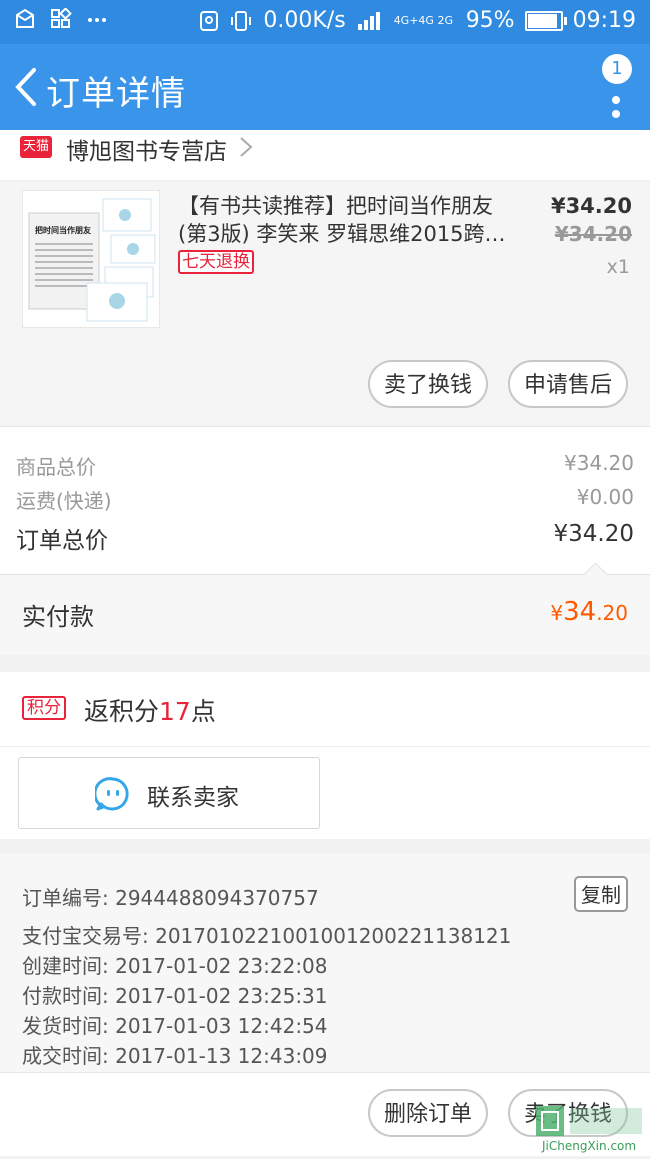 The image size is (650, 1159). What do you see at coordinates (423, 20) in the screenshot?
I see `network-type: 4G+4G 2G` at bounding box center [423, 20].